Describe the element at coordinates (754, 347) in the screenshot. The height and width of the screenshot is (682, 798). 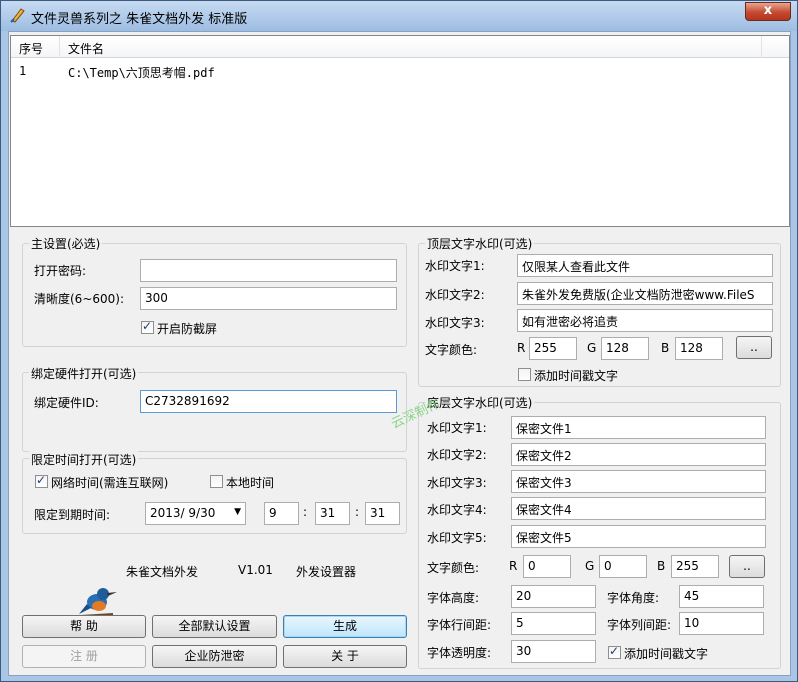
I see `top-color-picker-button: ..` at that location.